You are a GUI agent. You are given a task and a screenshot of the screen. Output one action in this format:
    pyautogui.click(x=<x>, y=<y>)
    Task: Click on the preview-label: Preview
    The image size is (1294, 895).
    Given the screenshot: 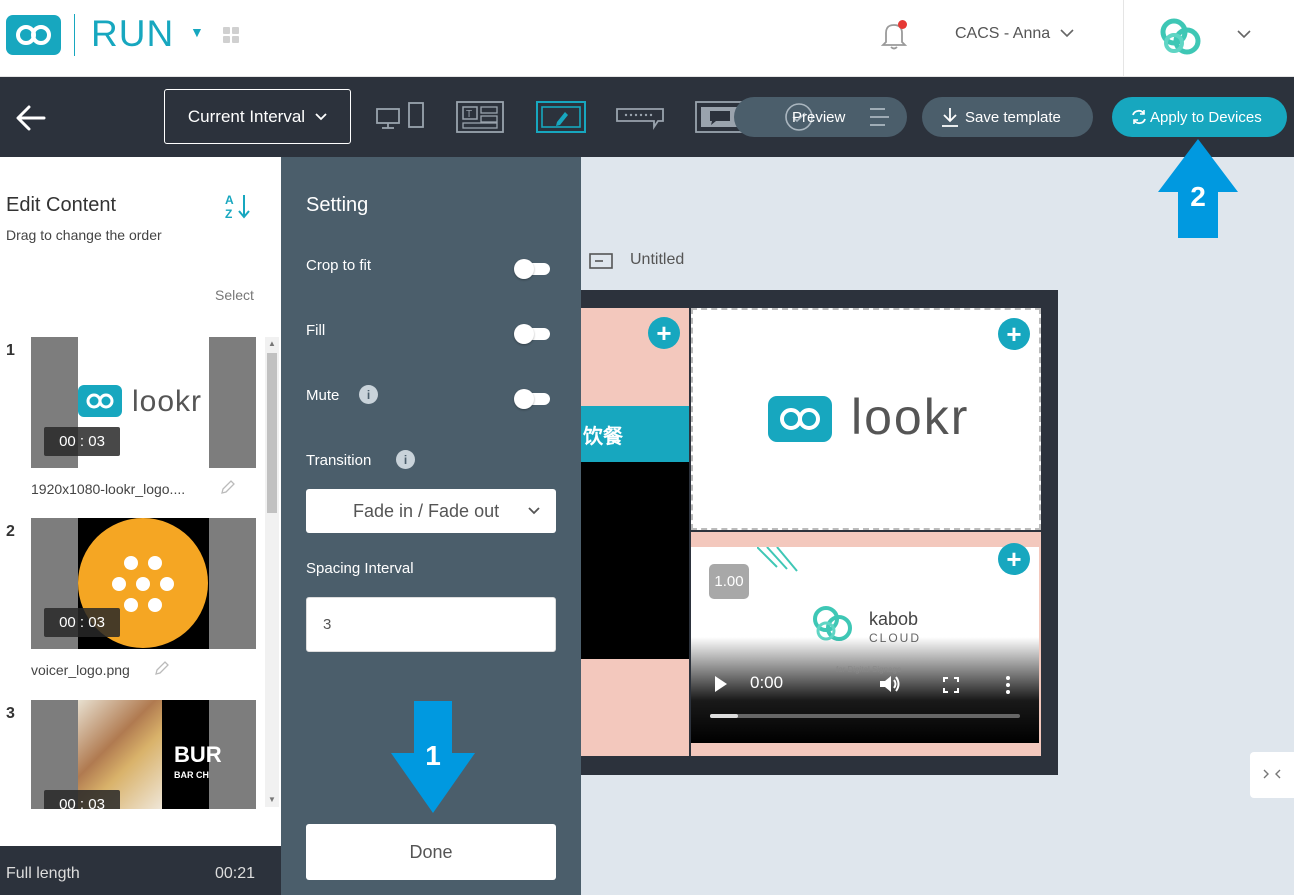 What is the action you would take?
    pyautogui.click(x=819, y=117)
    